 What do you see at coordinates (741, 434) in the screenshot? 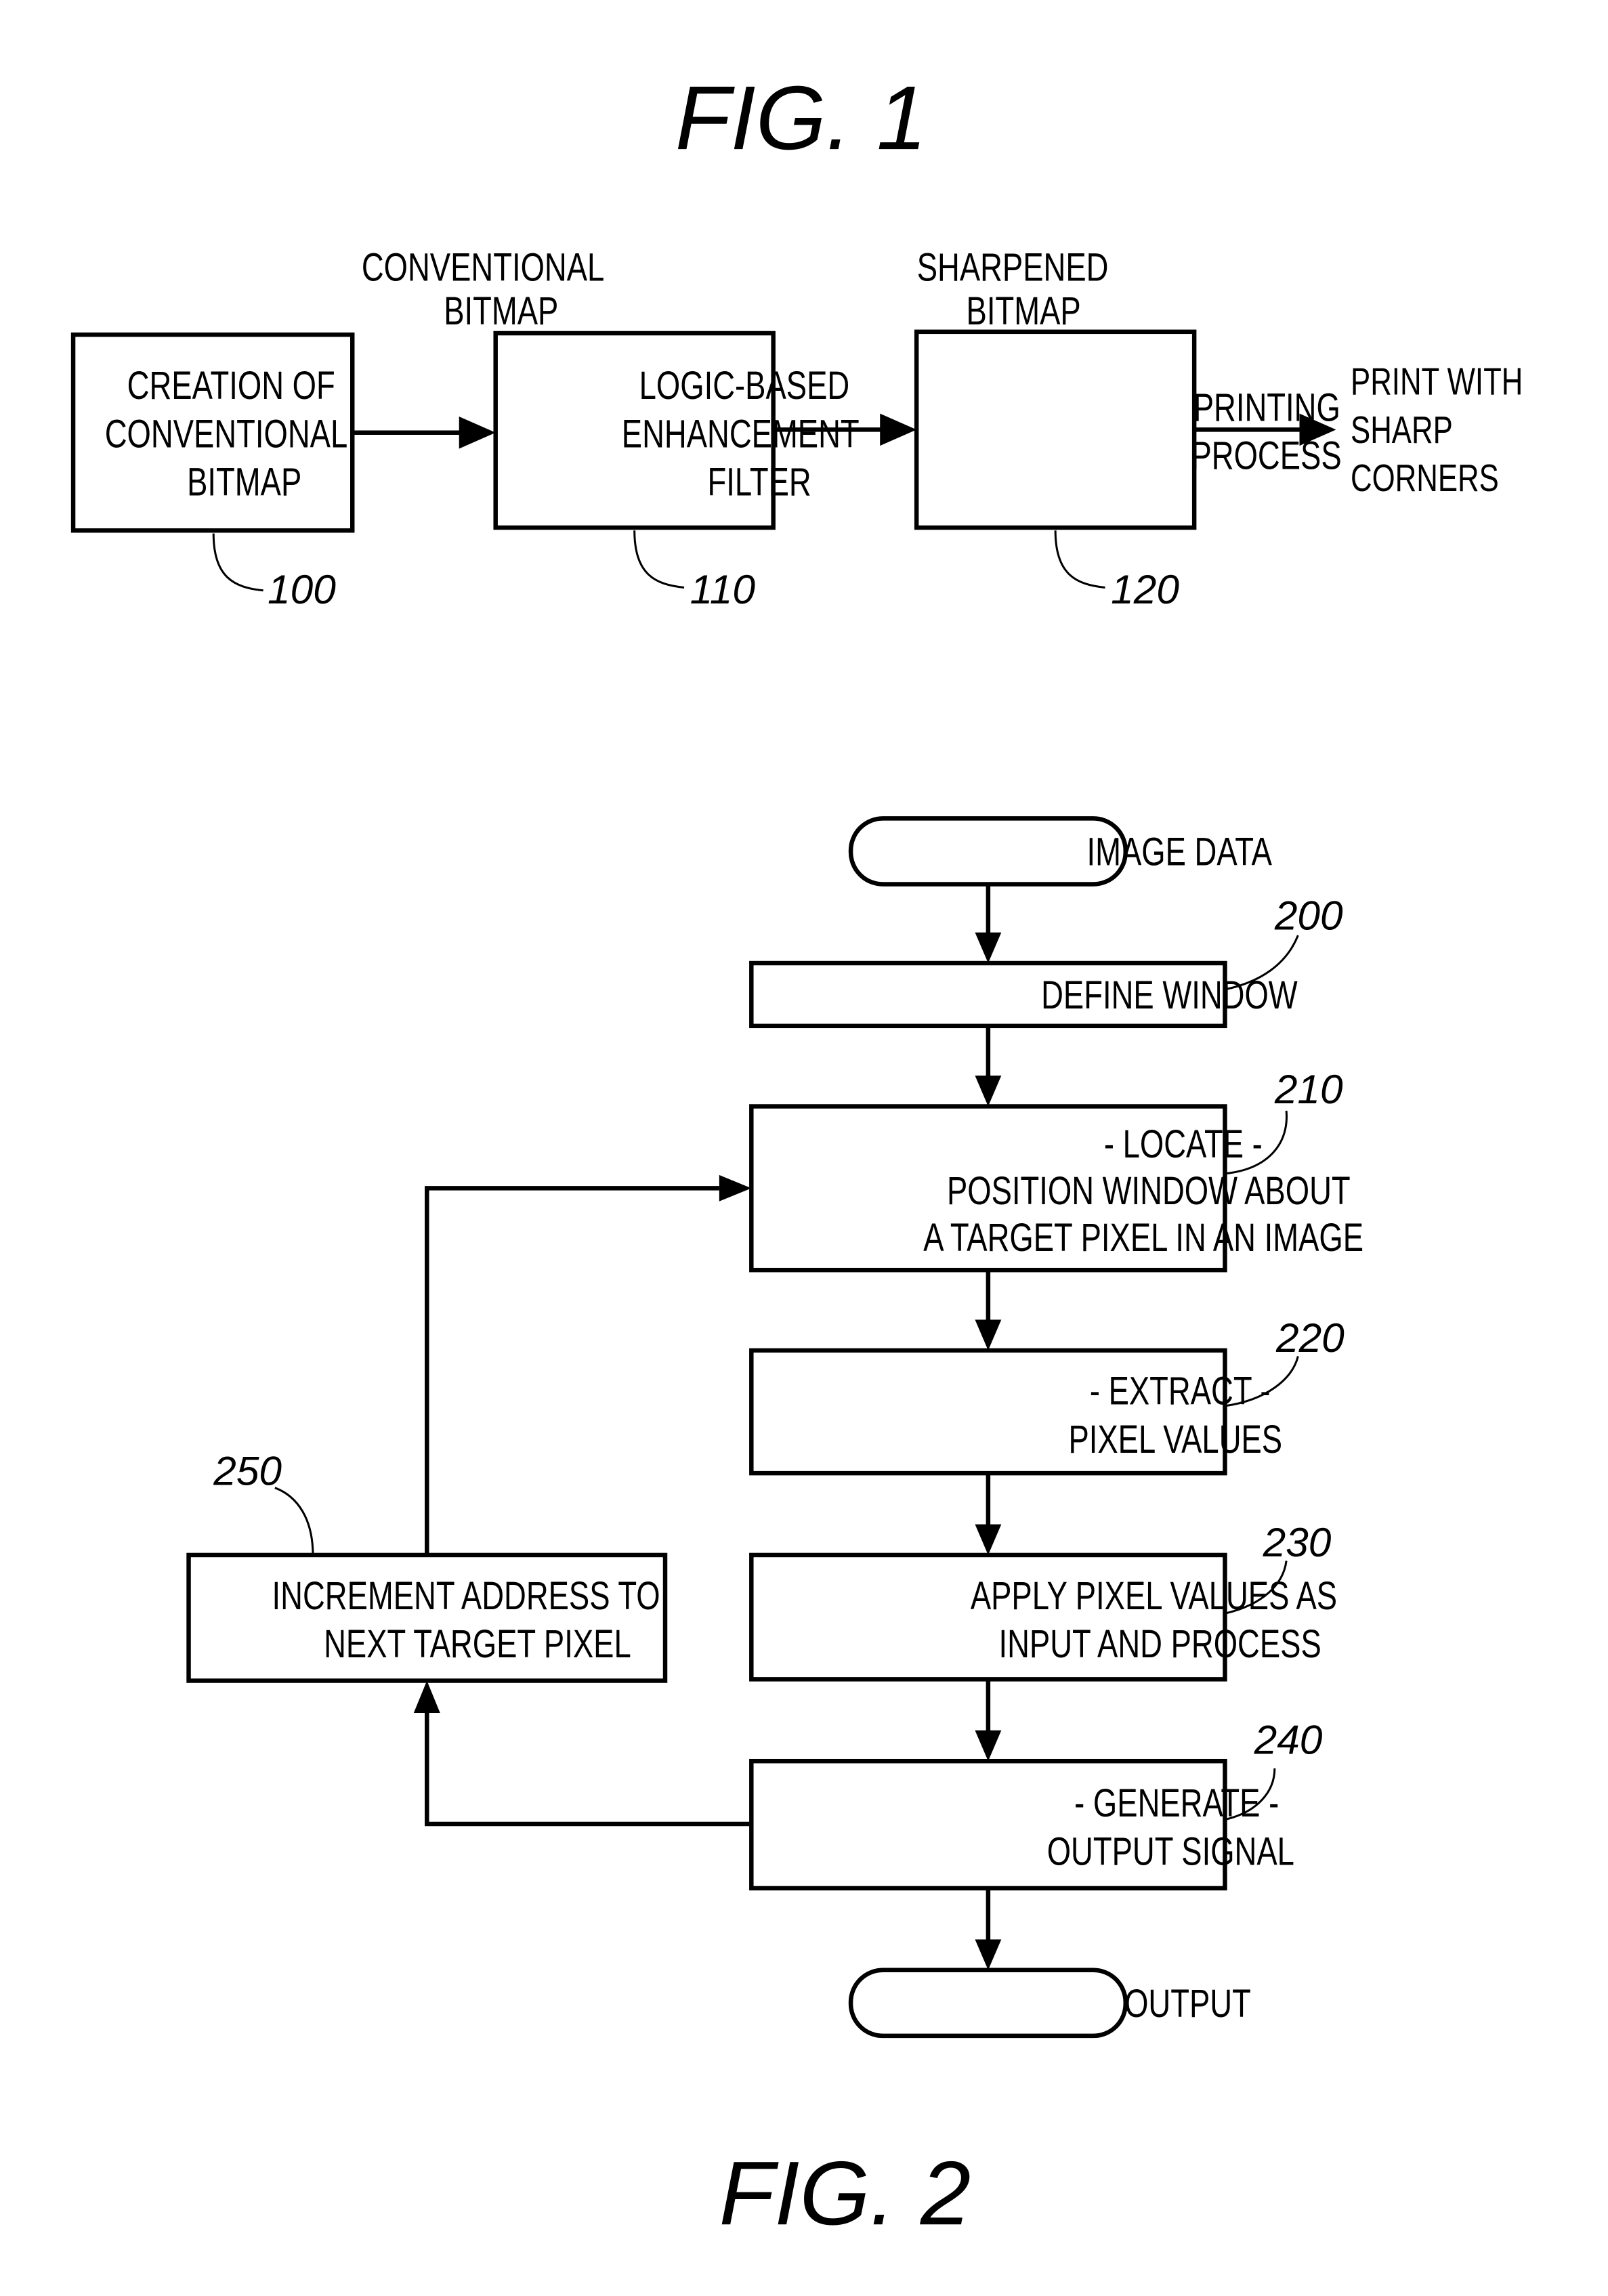
I see `block-110-line-2: ENHANCEMENT` at bounding box center [741, 434].